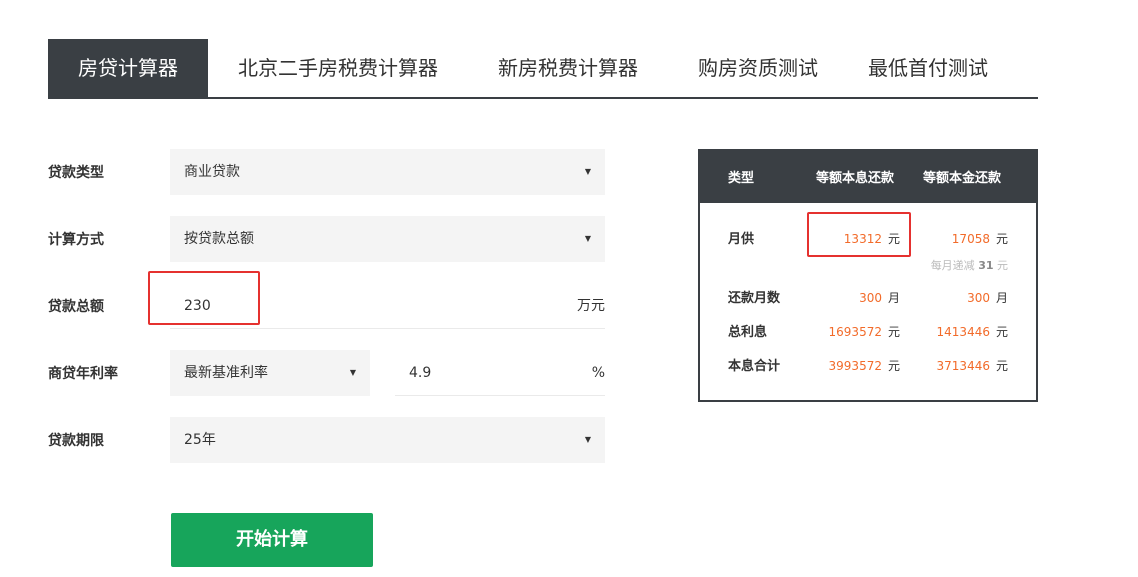 The height and width of the screenshot is (577, 1138). I want to click on interest-equal-payment: 1693572 元, so click(864, 332).